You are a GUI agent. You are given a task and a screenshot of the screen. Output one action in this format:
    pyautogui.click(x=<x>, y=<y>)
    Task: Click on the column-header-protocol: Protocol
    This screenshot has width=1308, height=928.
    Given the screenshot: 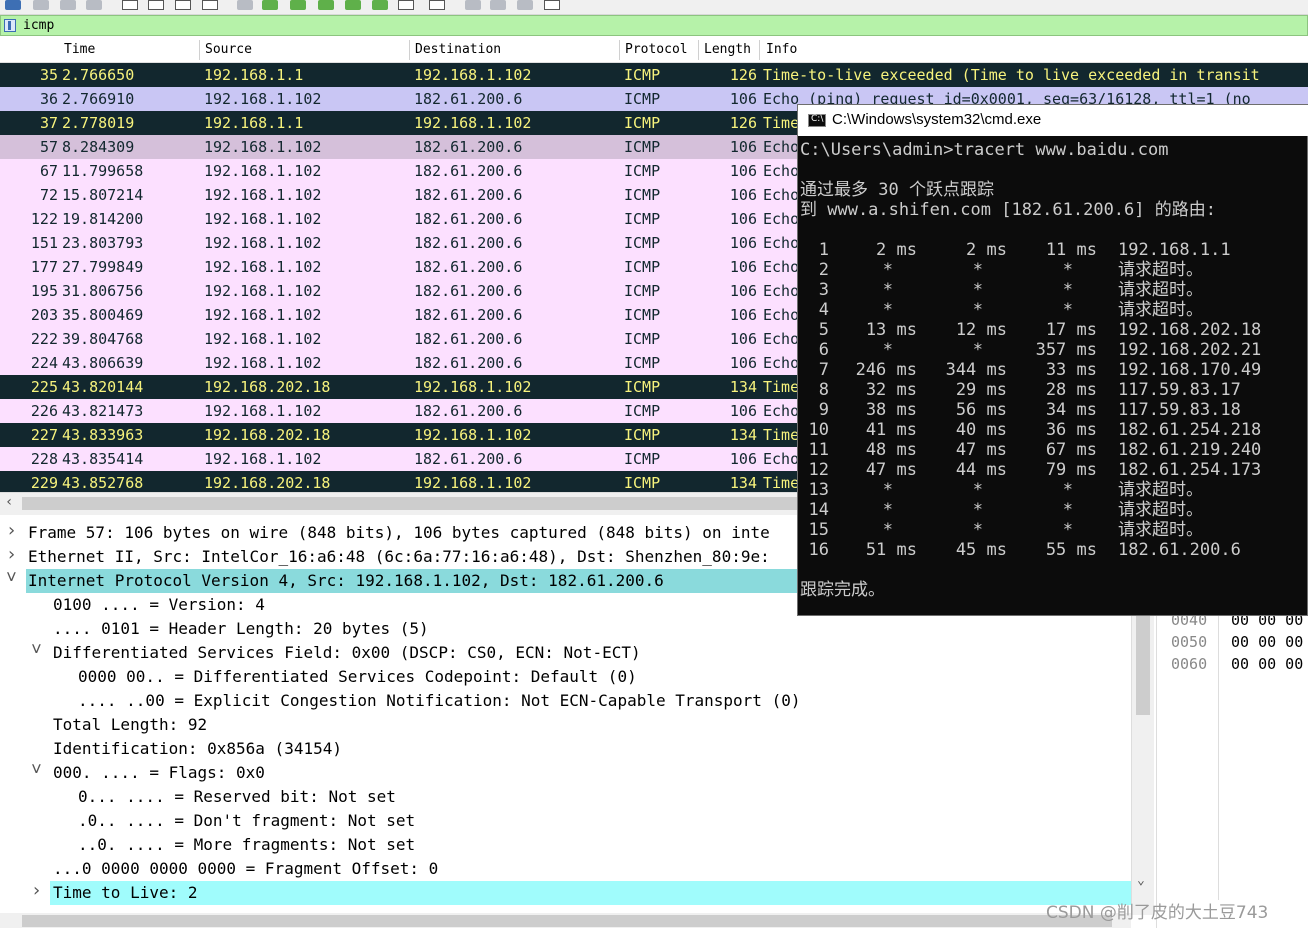 What is the action you would take?
    pyautogui.click(x=656, y=49)
    